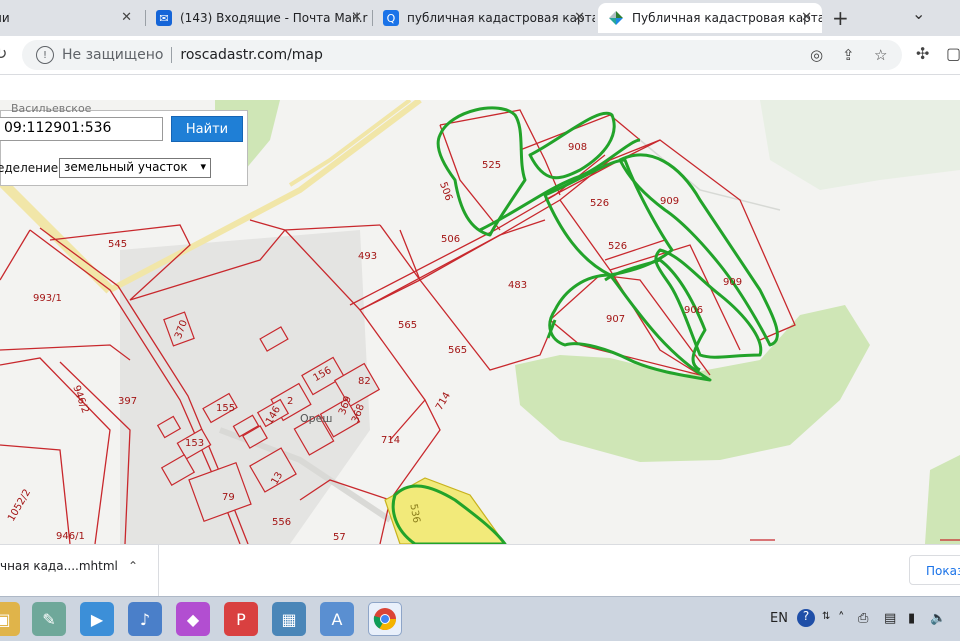  What do you see at coordinates (117, 244) in the screenshot?
I see `parcel-label: 545` at bounding box center [117, 244].